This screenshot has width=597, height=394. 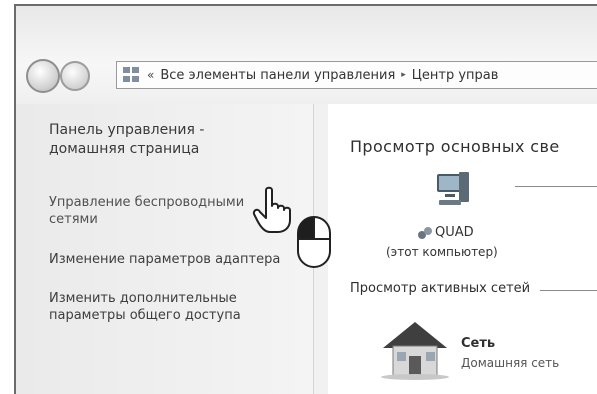 I want to click on sidebar-home-link: Панель управления - домашняя страница, so click(x=164, y=140).